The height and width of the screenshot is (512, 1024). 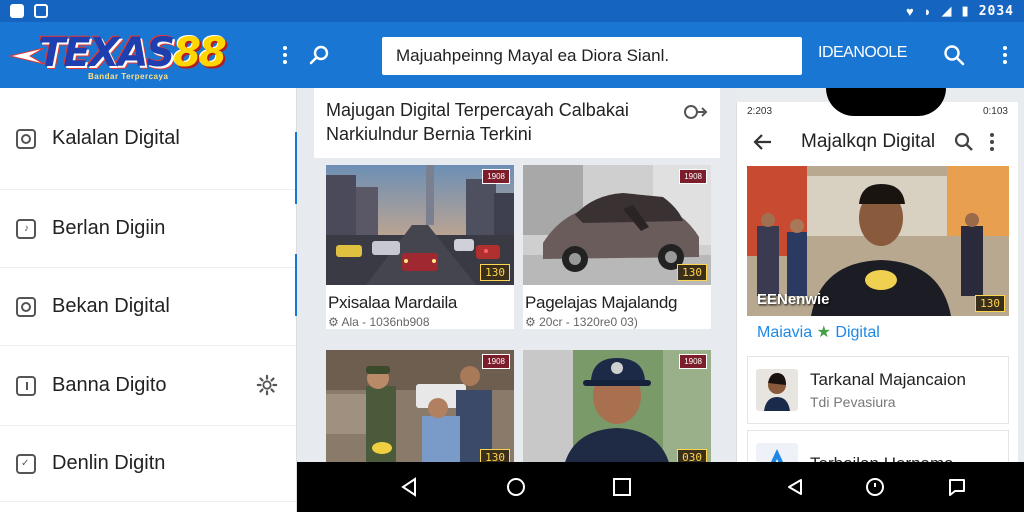 What do you see at coordinates (429, 134) in the screenshot?
I see `feed-subtitle: Narkiulndur Bernia Terkini` at bounding box center [429, 134].